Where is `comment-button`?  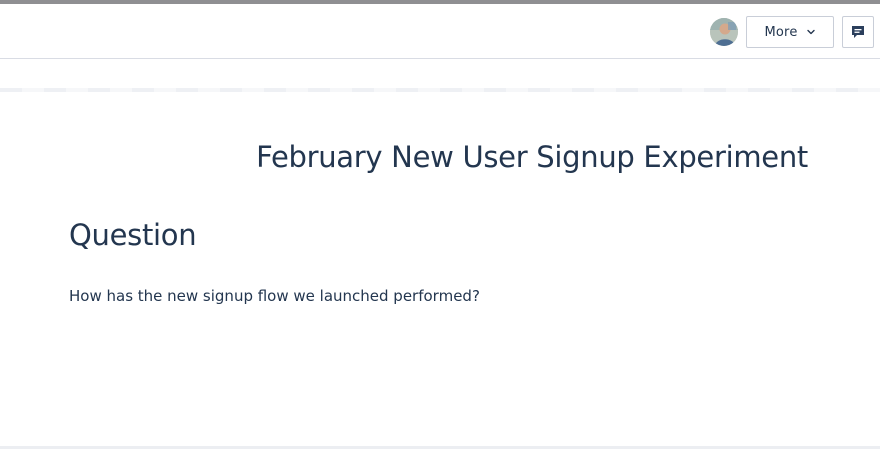
comment-button is located at coordinates (858, 32).